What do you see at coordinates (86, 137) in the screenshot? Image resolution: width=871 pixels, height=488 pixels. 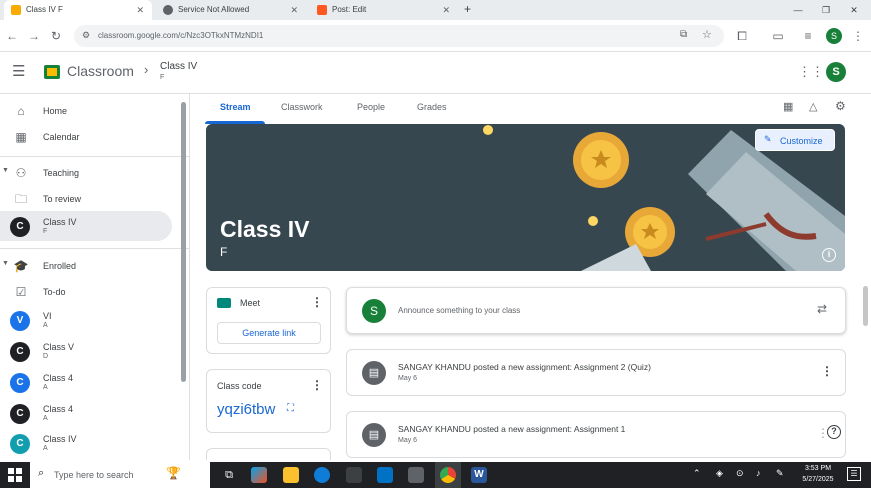 I see `sidebar-item-calendar: ▦ Calendar` at bounding box center [86, 137].